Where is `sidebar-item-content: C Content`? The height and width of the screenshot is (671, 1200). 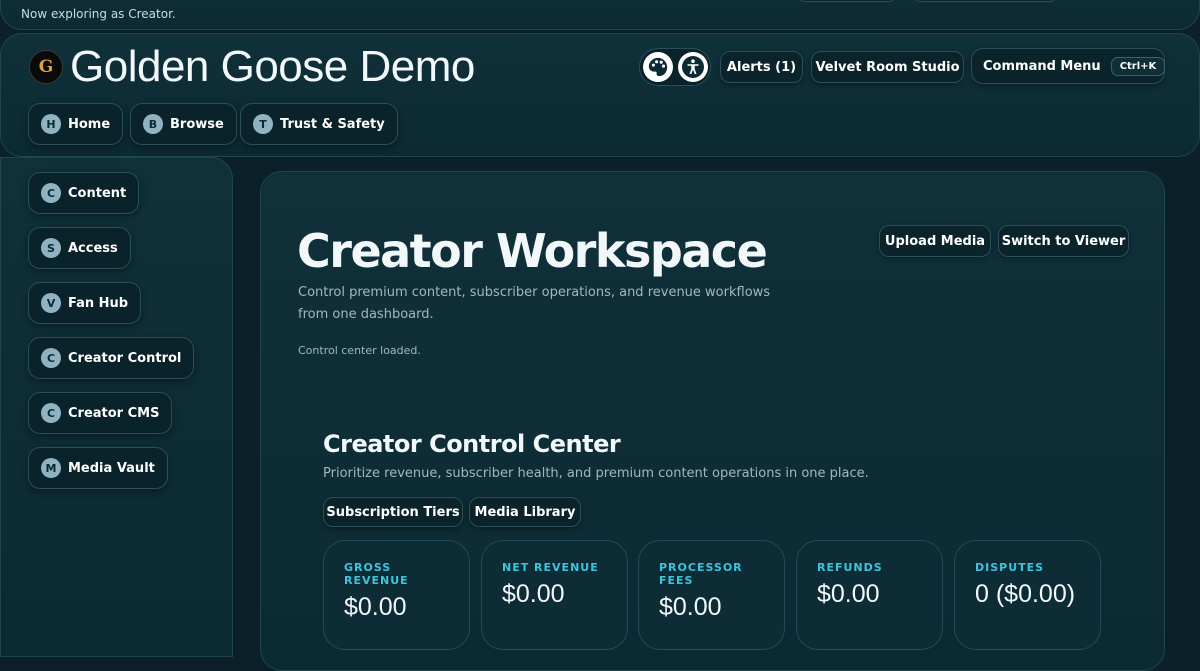 sidebar-item-content: C Content is located at coordinates (84, 193).